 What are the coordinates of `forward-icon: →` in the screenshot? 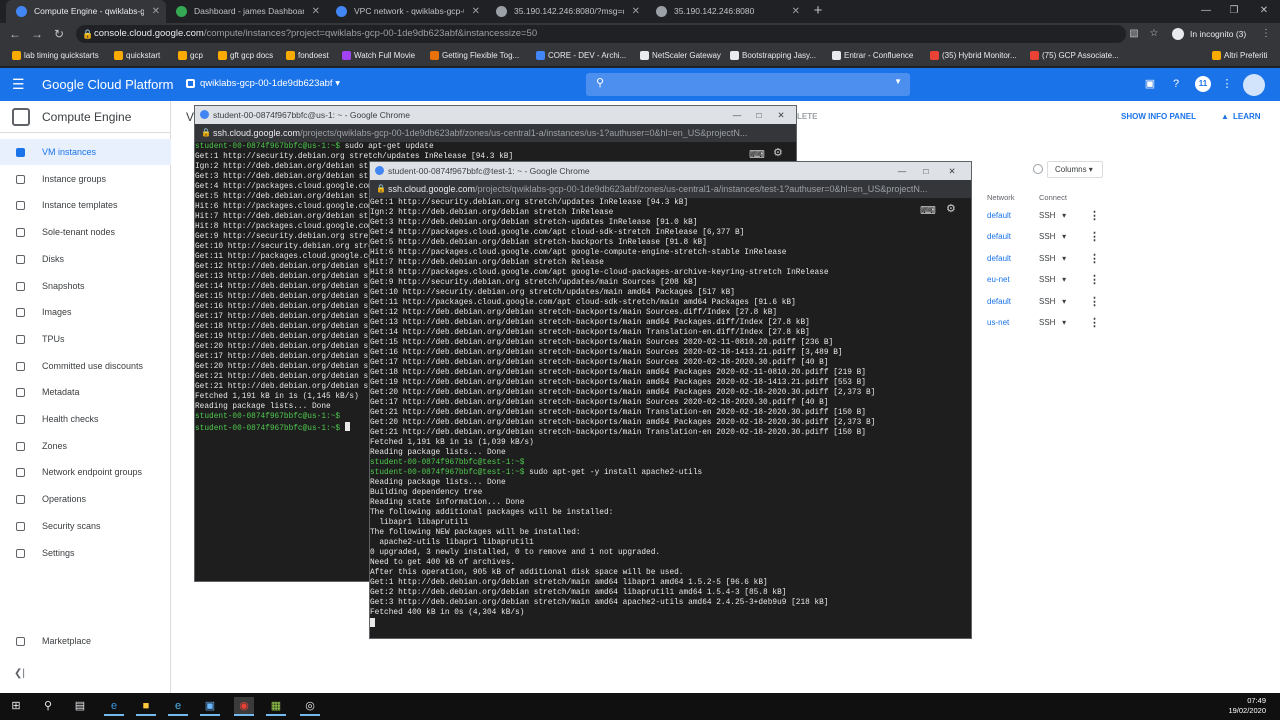 It's located at (37, 34).